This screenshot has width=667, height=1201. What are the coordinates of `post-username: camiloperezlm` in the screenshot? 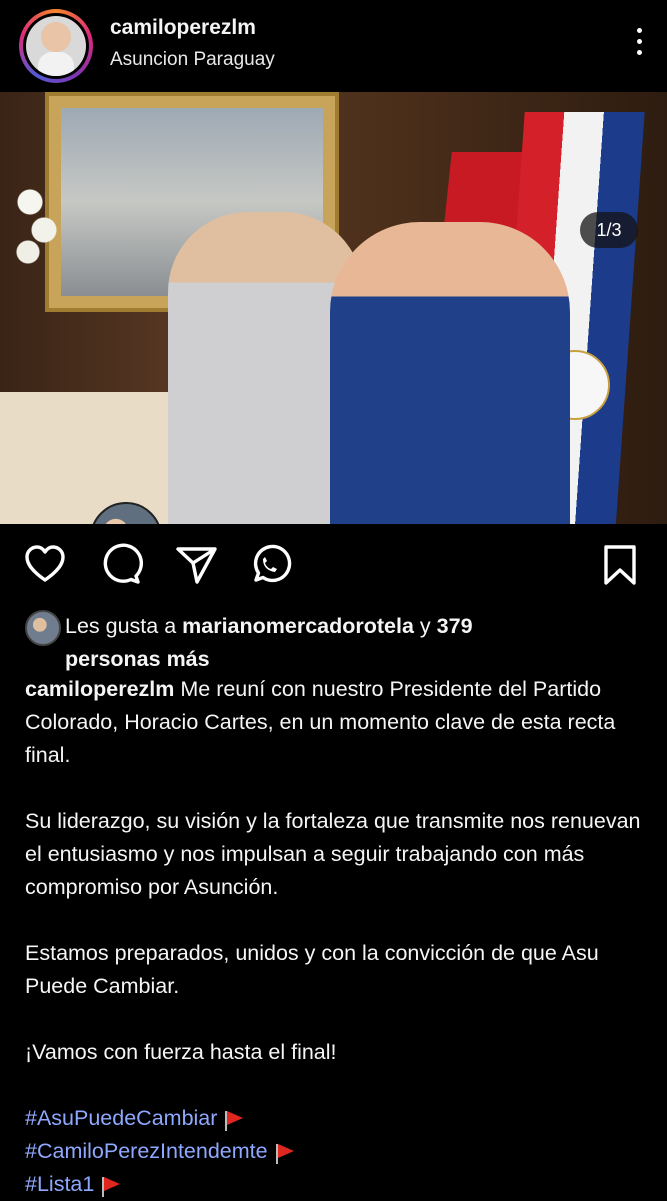 It's located at (183, 28).